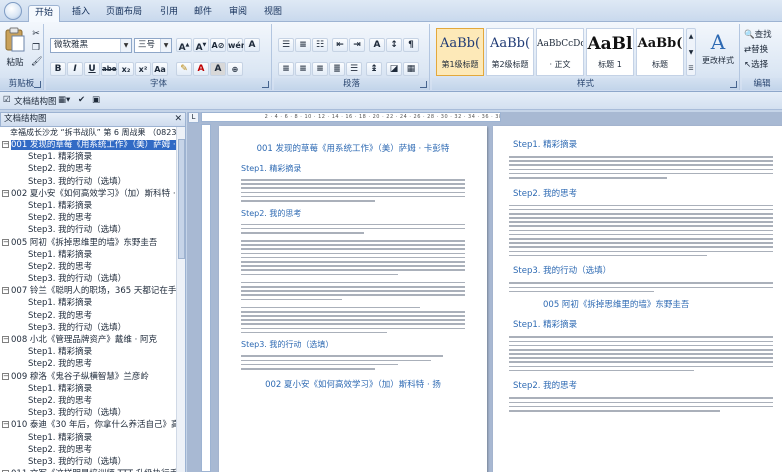 The height and width of the screenshot is (472, 782). I want to click on copy-icon: ❐, so click(36, 48).